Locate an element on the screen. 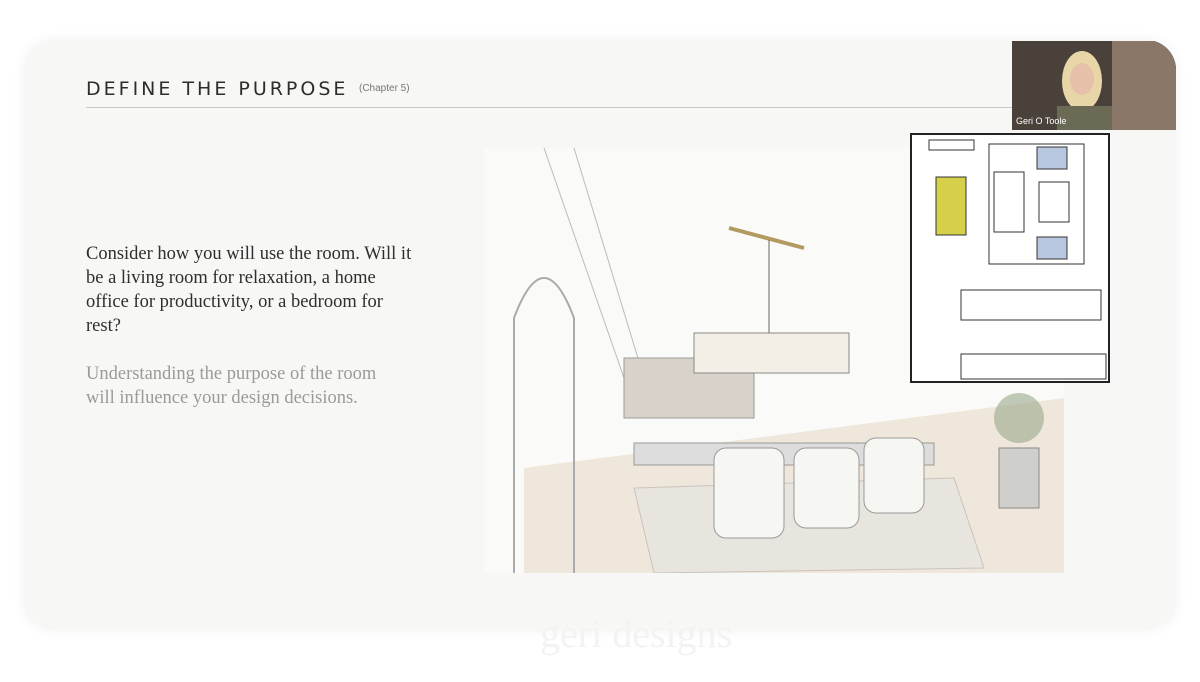  participant-name: Geri O Toole is located at coordinates (1041, 121).